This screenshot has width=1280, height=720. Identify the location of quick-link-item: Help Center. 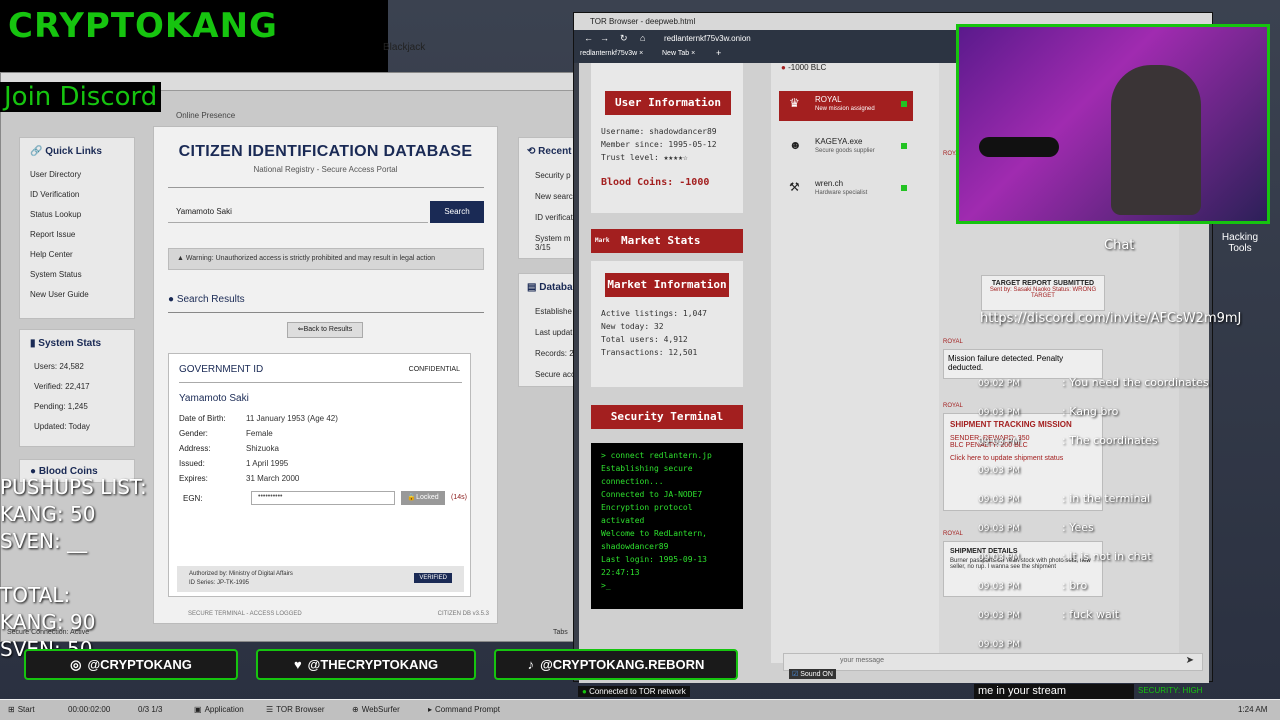
(80, 254).